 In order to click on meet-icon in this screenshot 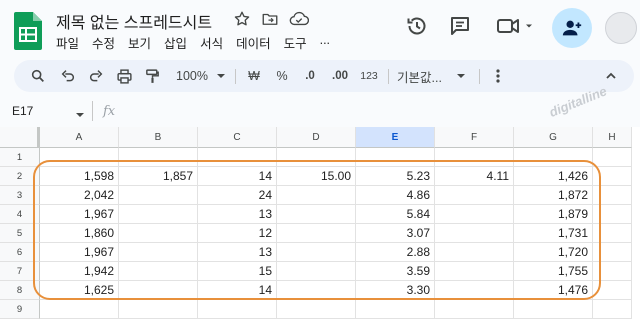, I will do `click(516, 26)`.